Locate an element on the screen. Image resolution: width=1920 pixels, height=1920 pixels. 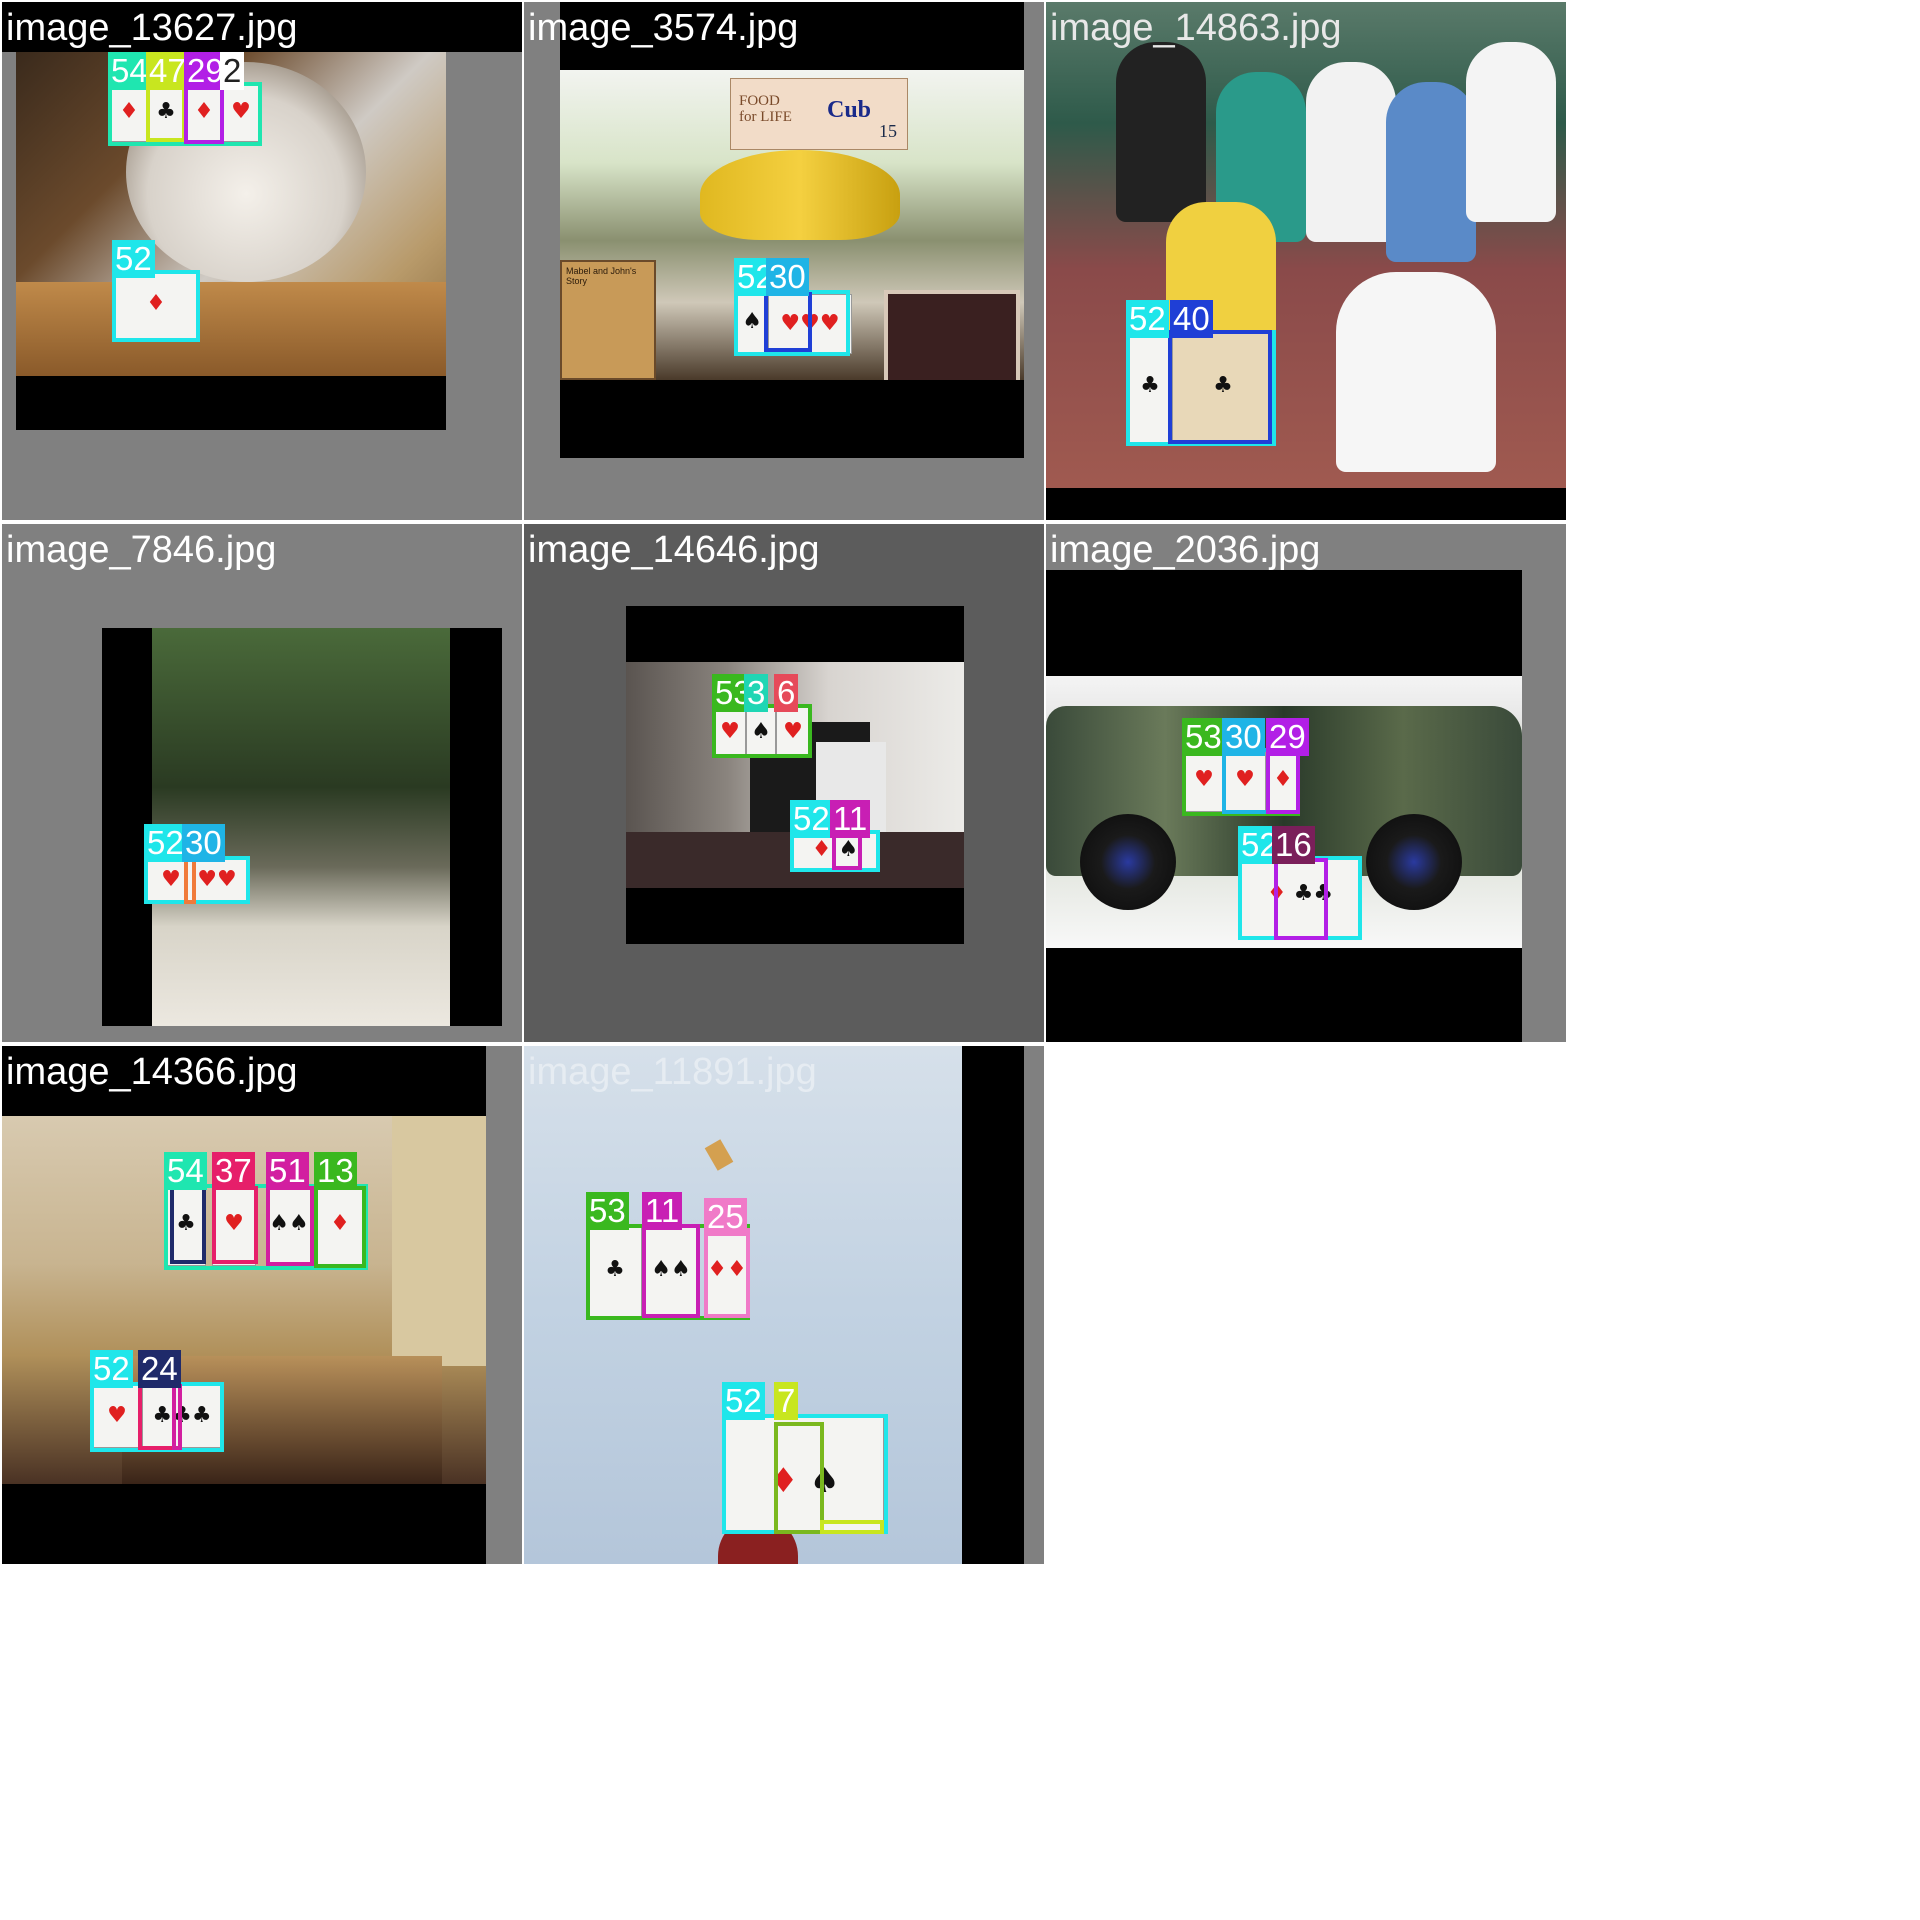
mosaic-tile-6: image_2036.jpg ♥ ♥ ♦ ♦ ♣♣ 53 30 29 52 16 is located at coordinates (1306, 783).